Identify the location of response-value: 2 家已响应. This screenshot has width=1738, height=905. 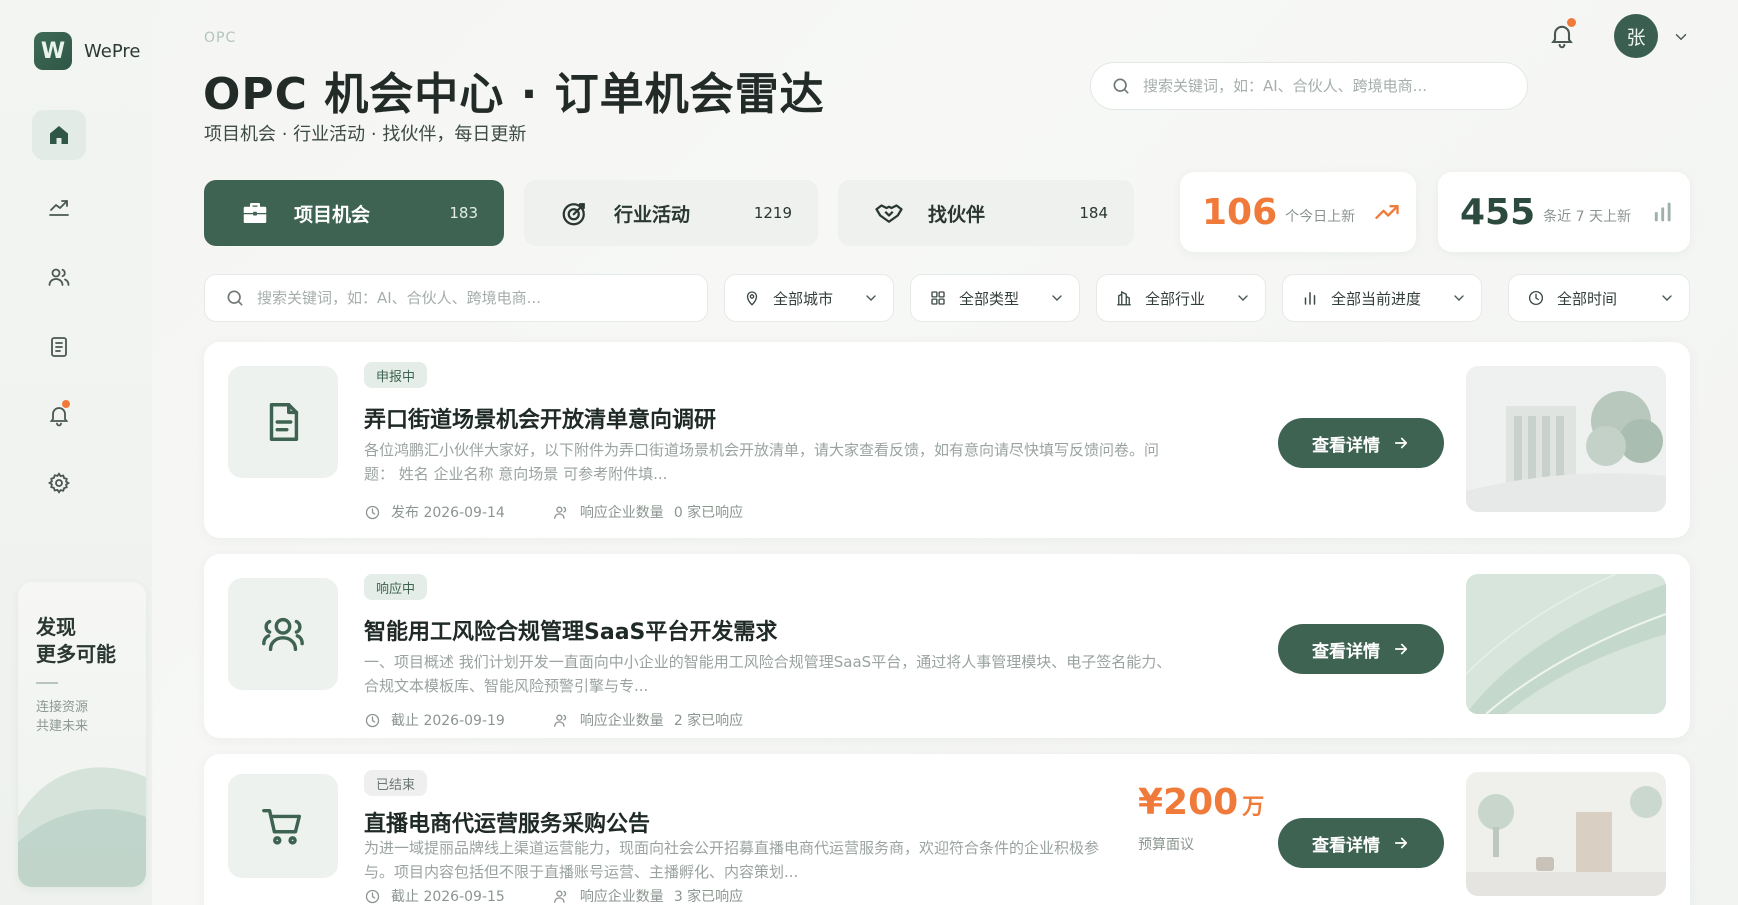
(708, 721).